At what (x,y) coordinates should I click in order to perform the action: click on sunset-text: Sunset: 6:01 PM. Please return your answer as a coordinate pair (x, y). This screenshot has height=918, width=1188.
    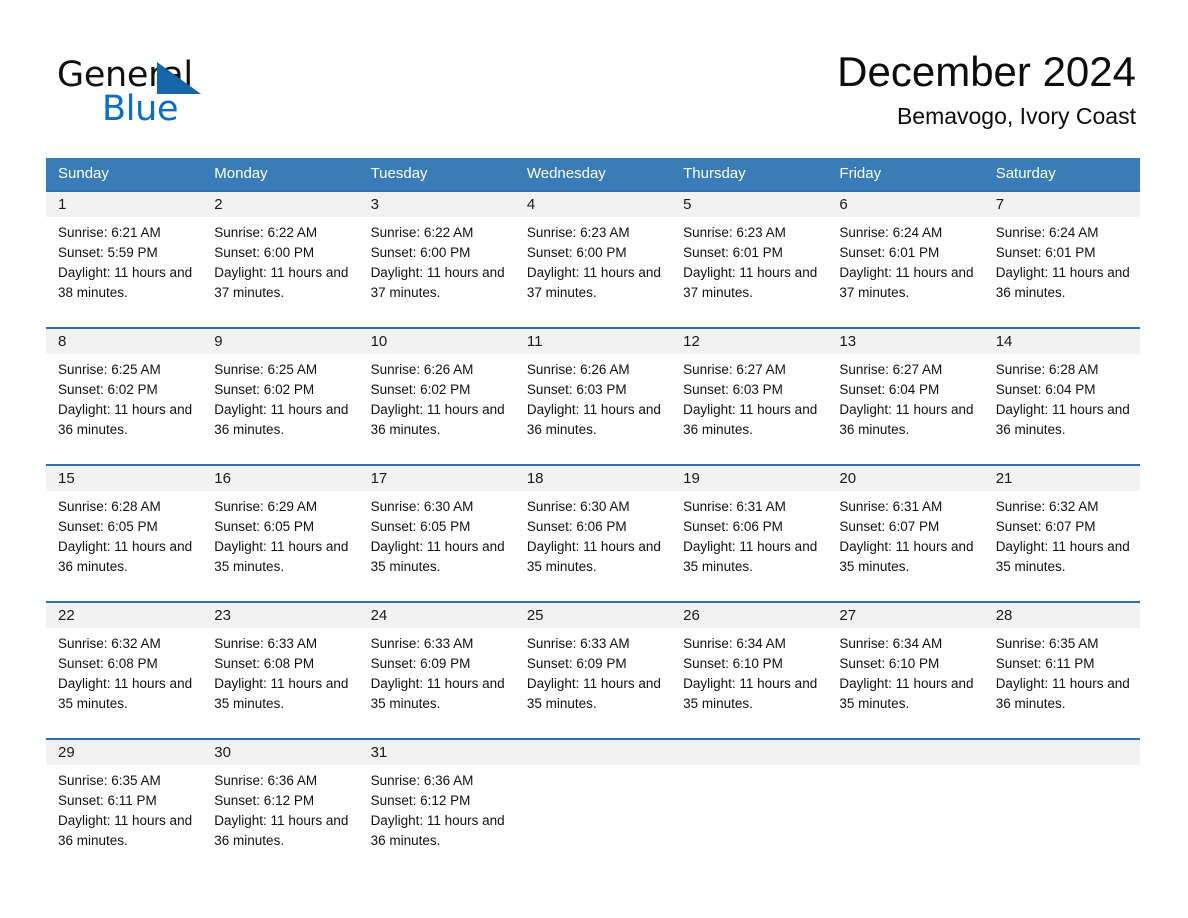
    Looking at the image, I should click on (733, 252).